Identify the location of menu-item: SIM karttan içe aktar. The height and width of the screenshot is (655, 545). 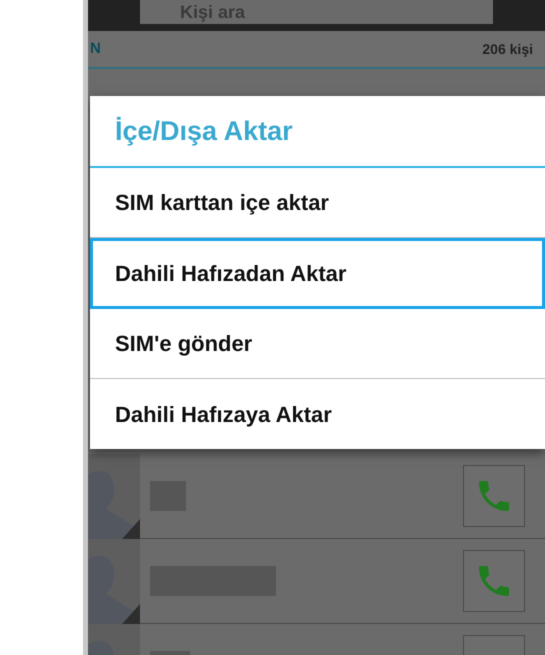
(317, 203).